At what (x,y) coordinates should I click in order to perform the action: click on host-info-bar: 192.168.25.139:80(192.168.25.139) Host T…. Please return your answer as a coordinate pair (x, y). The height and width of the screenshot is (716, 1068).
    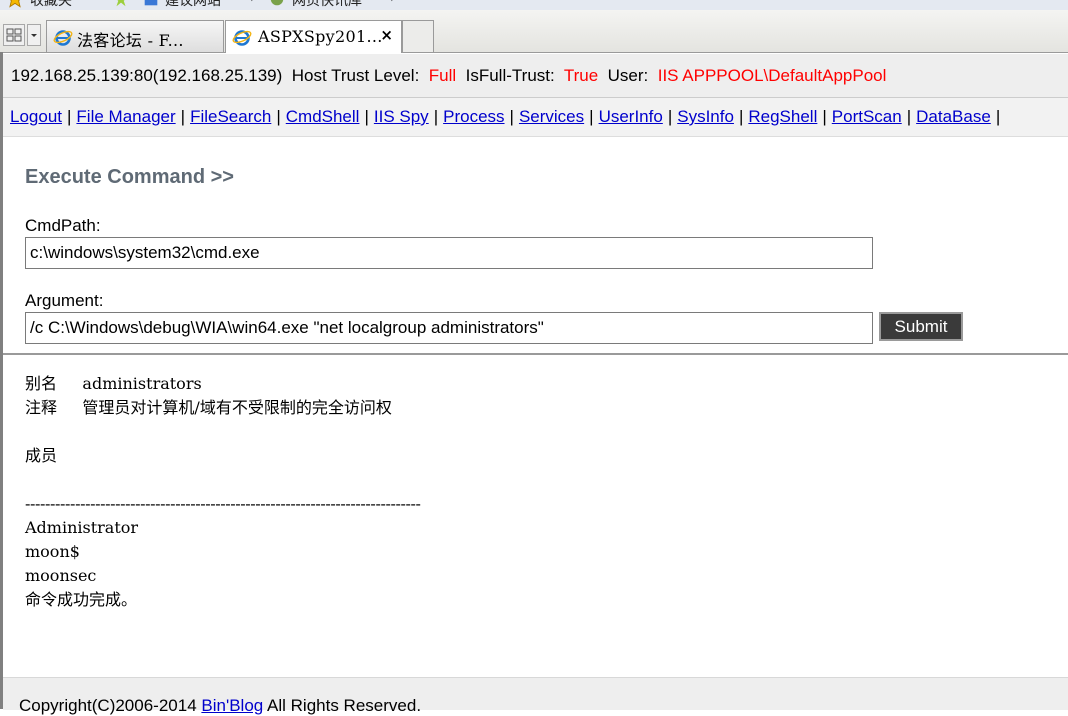
    Looking at the image, I should click on (535, 76).